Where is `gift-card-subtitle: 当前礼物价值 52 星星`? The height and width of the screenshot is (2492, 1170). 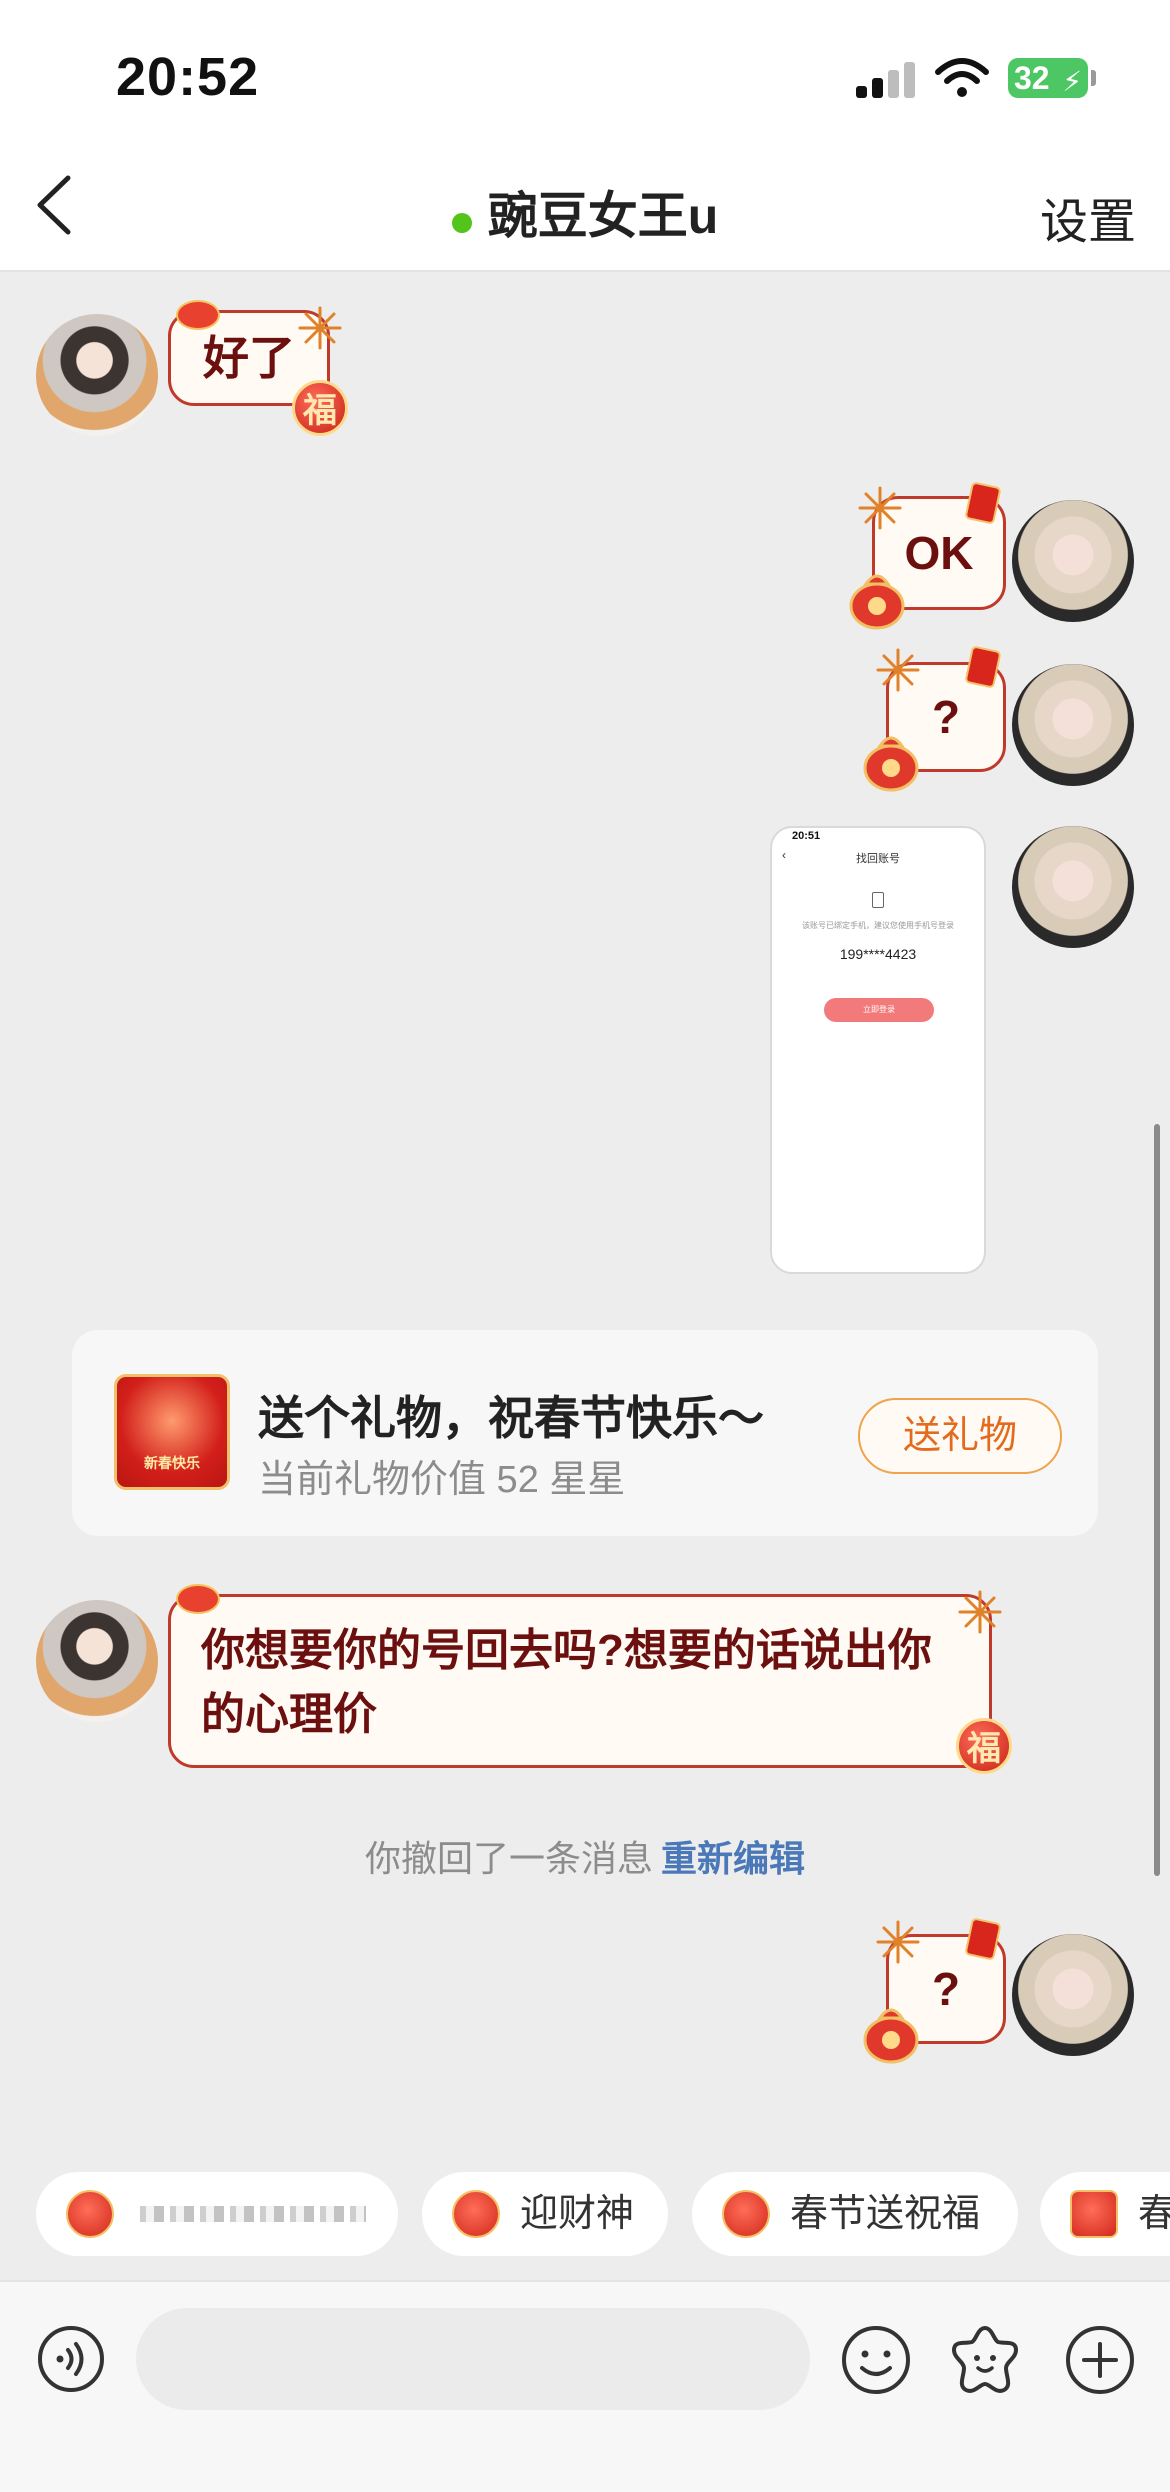
gift-card-subtitle: 当前礼物价值 52 星星 is located at coordinates (442, 1480).